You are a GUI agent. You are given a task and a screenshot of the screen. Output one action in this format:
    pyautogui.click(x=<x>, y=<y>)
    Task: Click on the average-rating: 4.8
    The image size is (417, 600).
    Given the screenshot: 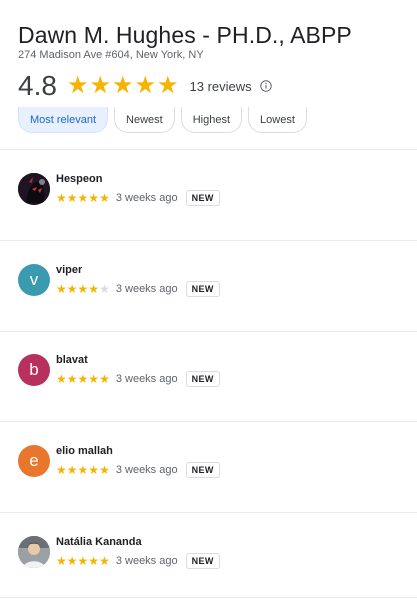 What is the action you would take?
    pyautogui.click(x=37, y=85)
    